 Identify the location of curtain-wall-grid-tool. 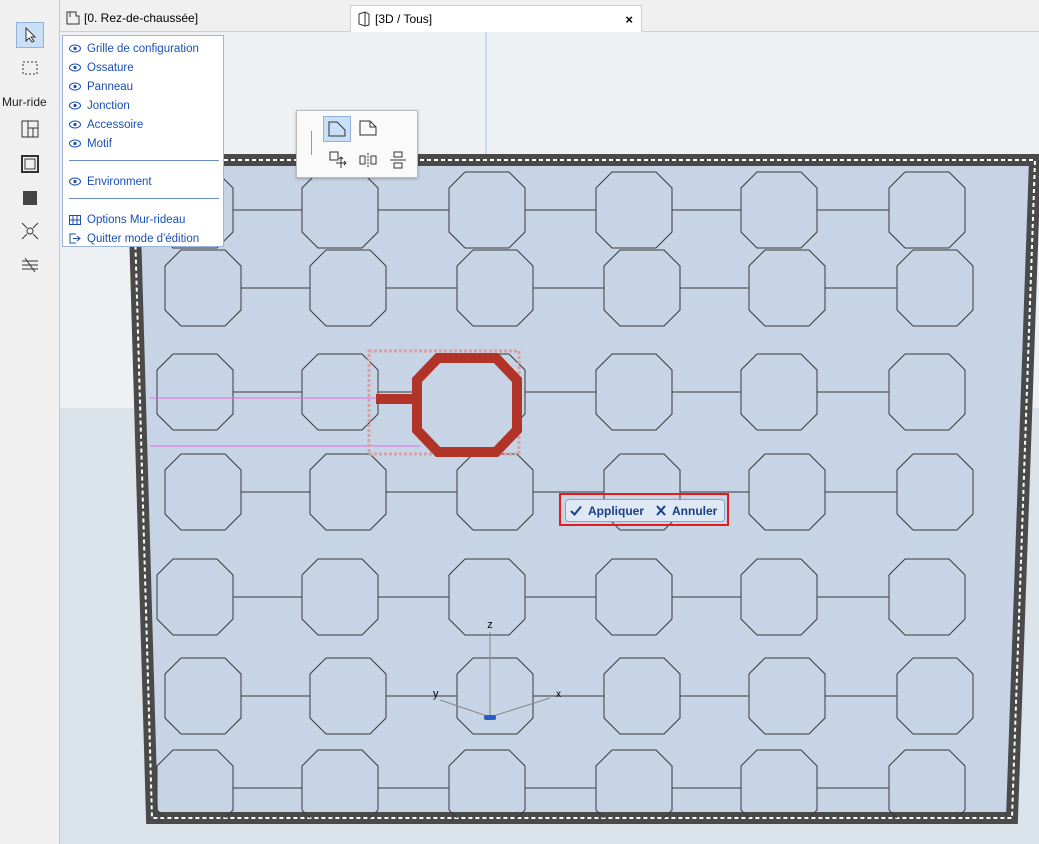
(30, 129).